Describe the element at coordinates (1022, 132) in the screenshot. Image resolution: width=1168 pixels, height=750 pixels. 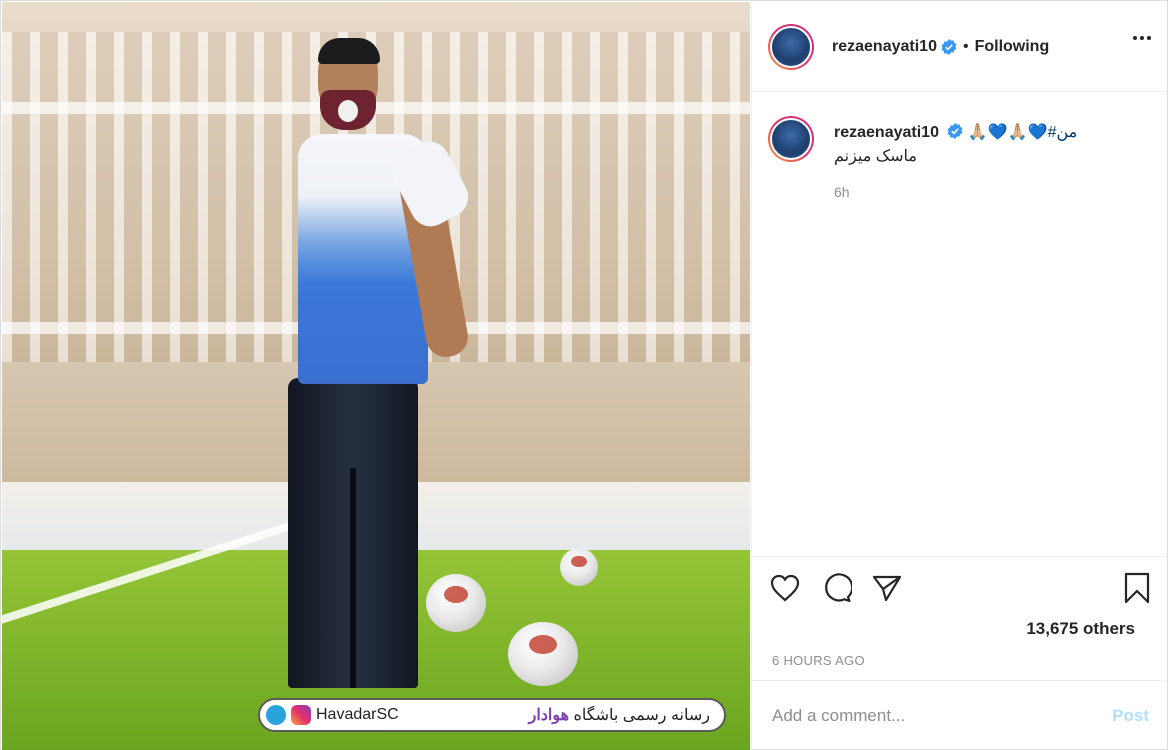
I see `caption-hashtag: 🙏🏼💙🙏🏼💙#من` at that location.